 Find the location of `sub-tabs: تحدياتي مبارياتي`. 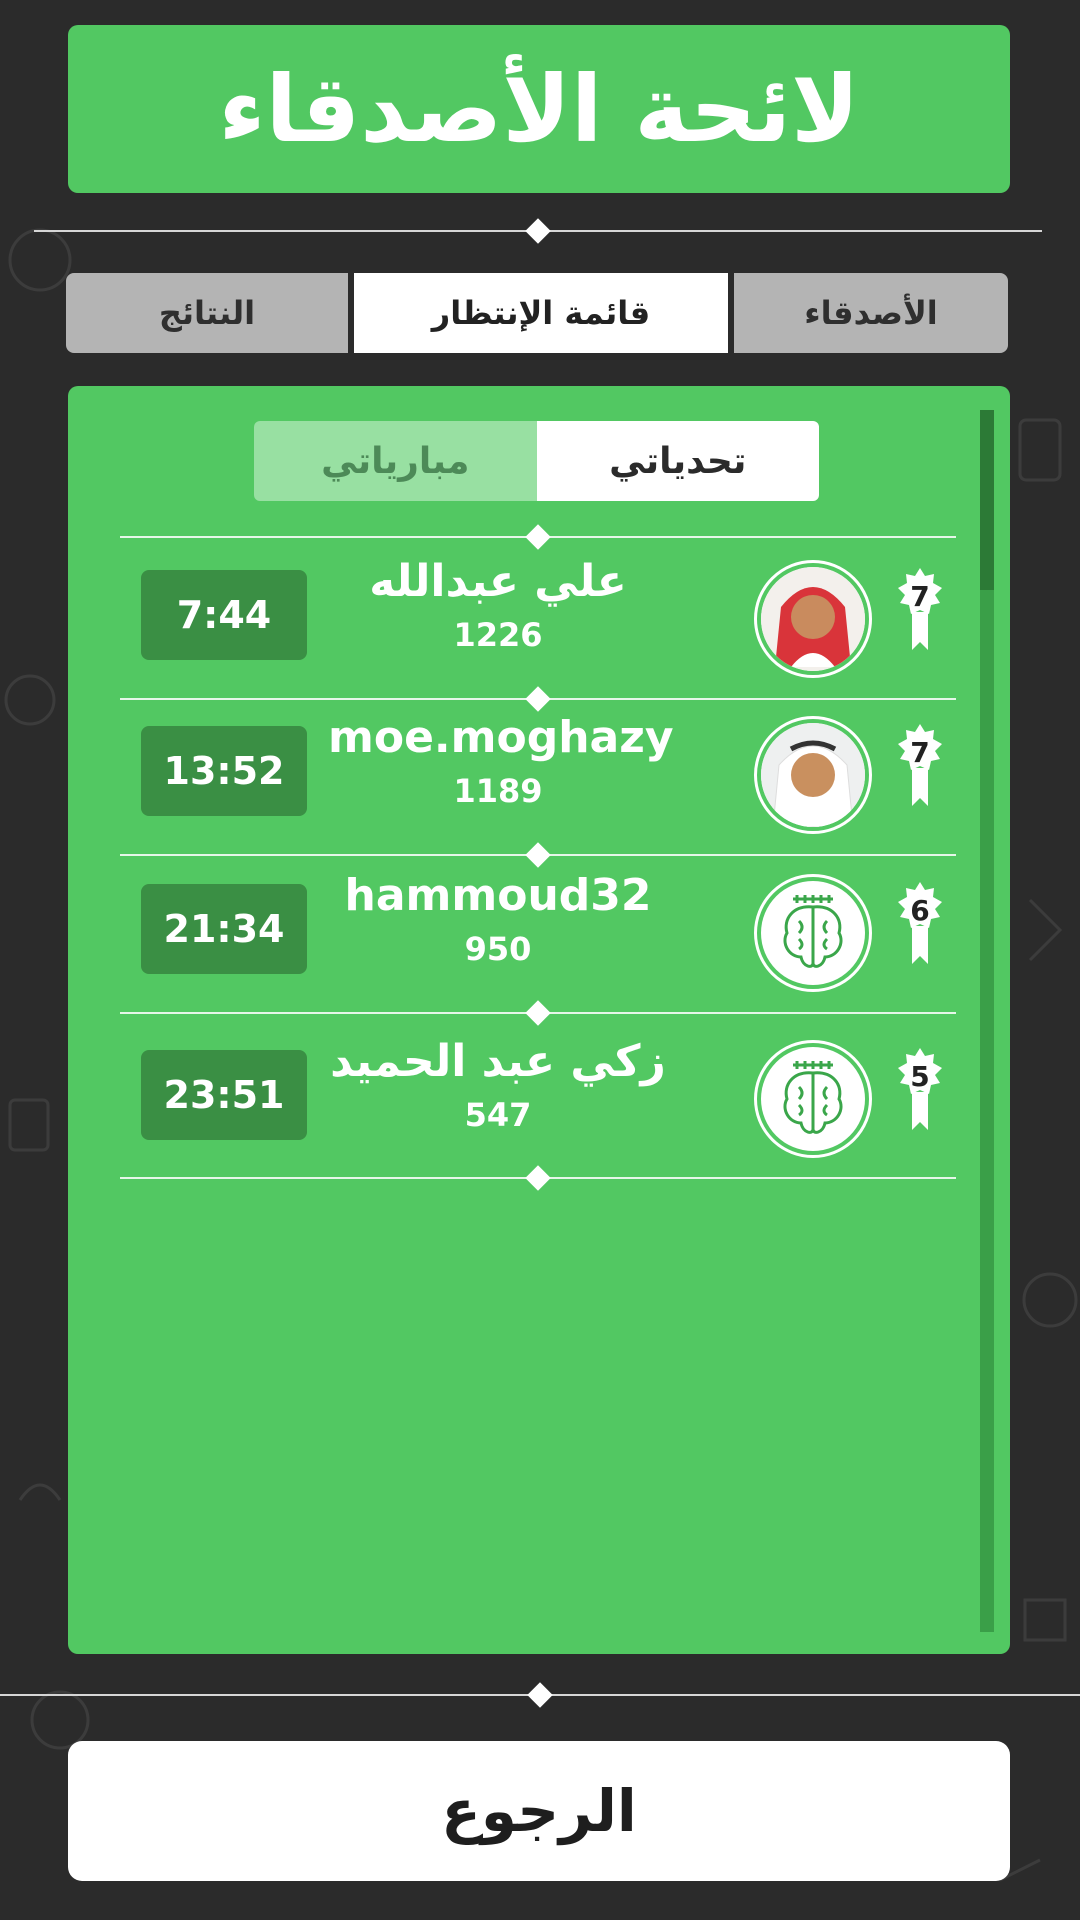

sub-tabs: تحدياتي مبارياتي is located at coordinates (536, 461).